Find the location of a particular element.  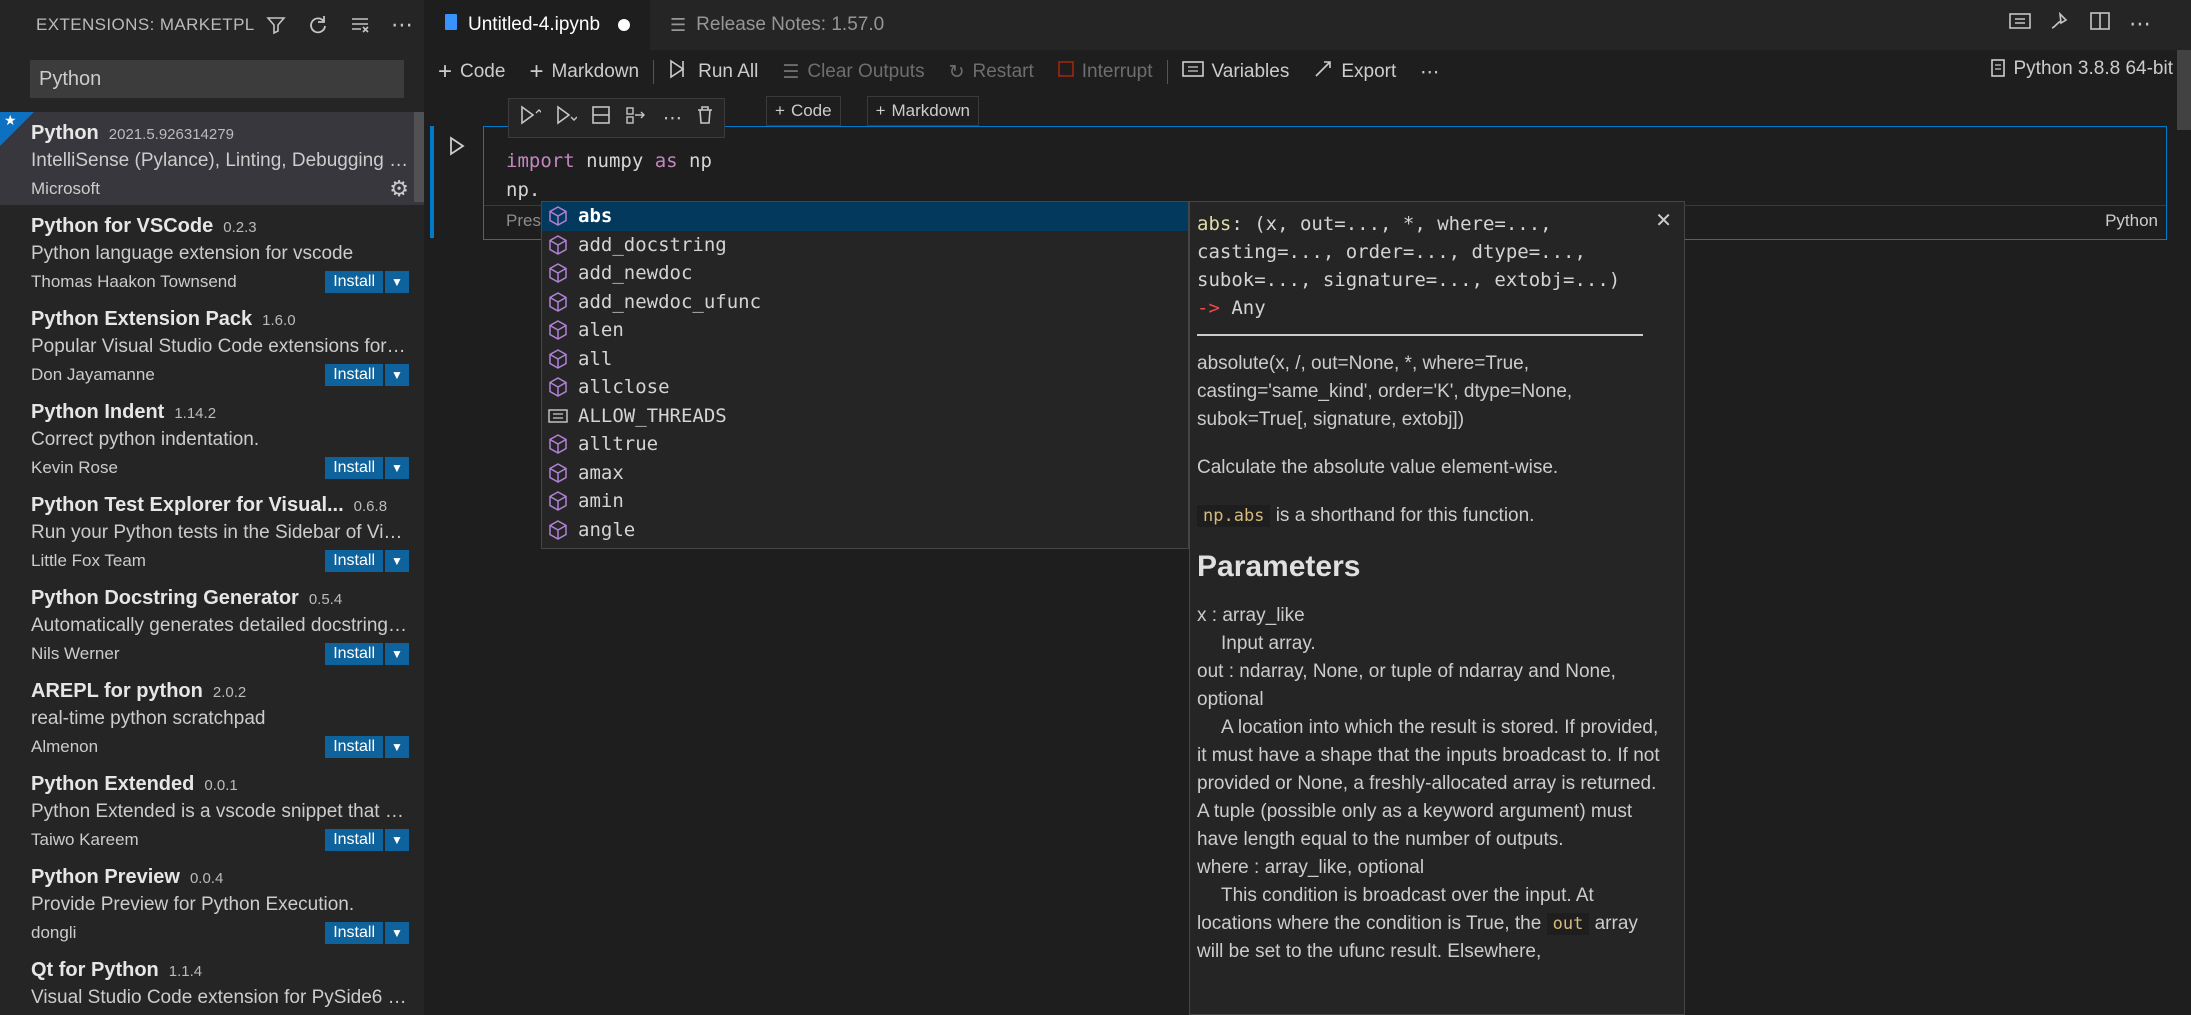

cell-language-picker: Python is located at coordinates (2131, 221).